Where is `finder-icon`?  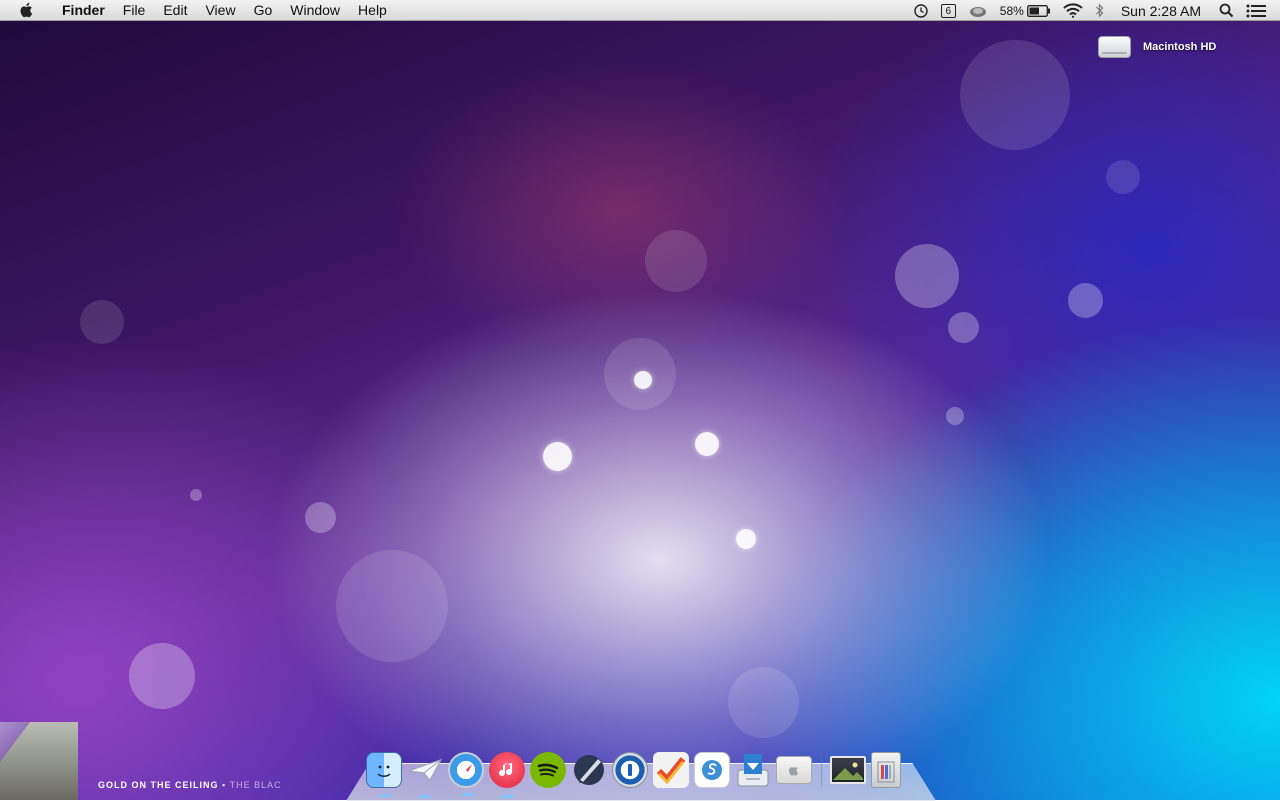
finder-icon is located at coordinates (384, 774).